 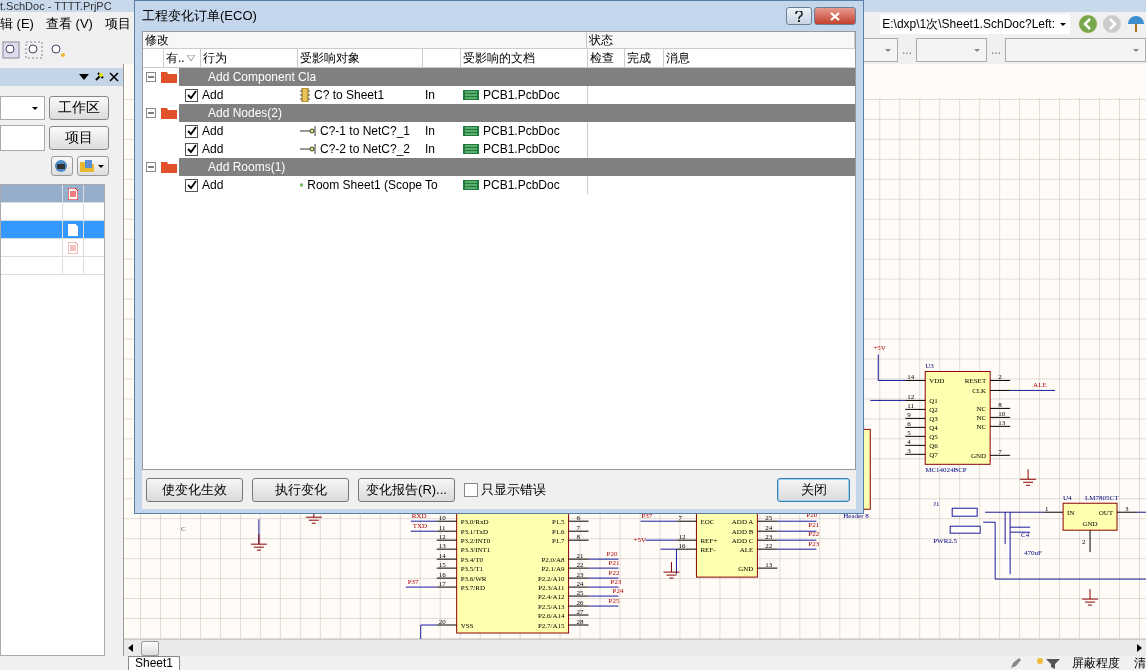 What do you see at coordinates (799, 16) in the screenshot?
I see `help-button` at bounding box center [799, 16].